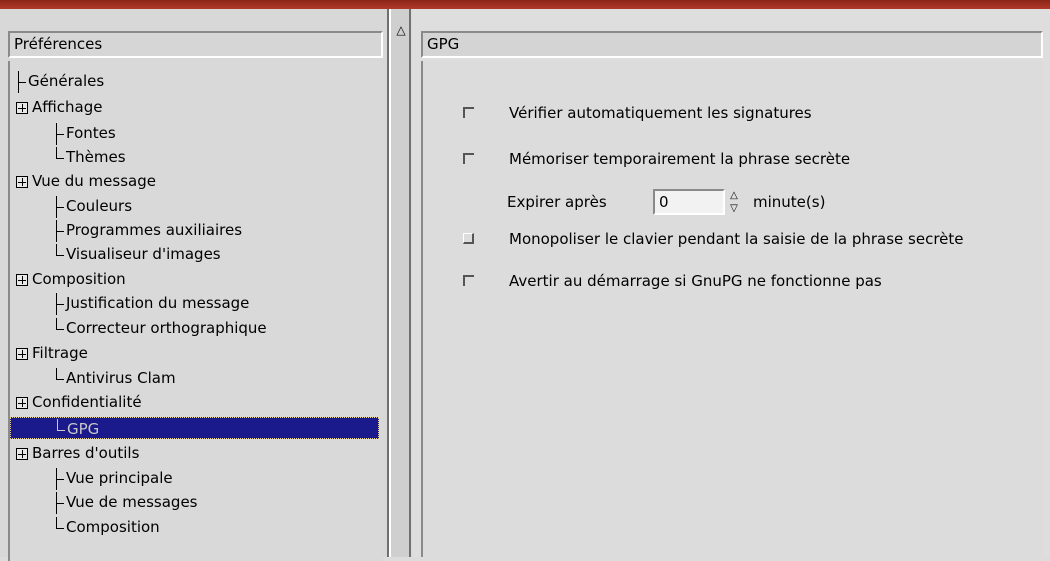  I want to click on tree-item-vue-principale: Vue principale, so click(113, 478).